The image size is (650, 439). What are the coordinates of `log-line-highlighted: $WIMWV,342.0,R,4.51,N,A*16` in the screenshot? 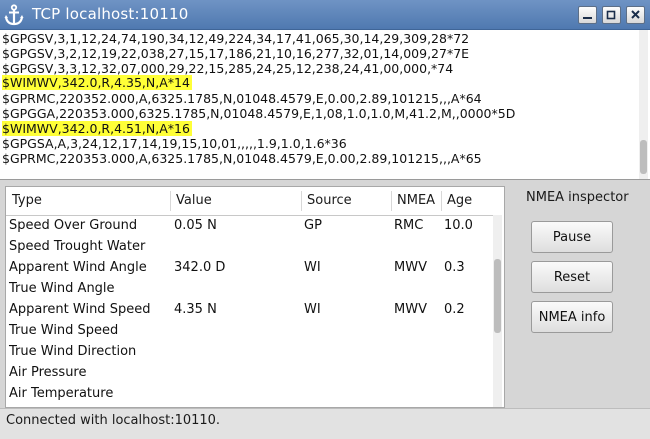 It's located at (97, 128).